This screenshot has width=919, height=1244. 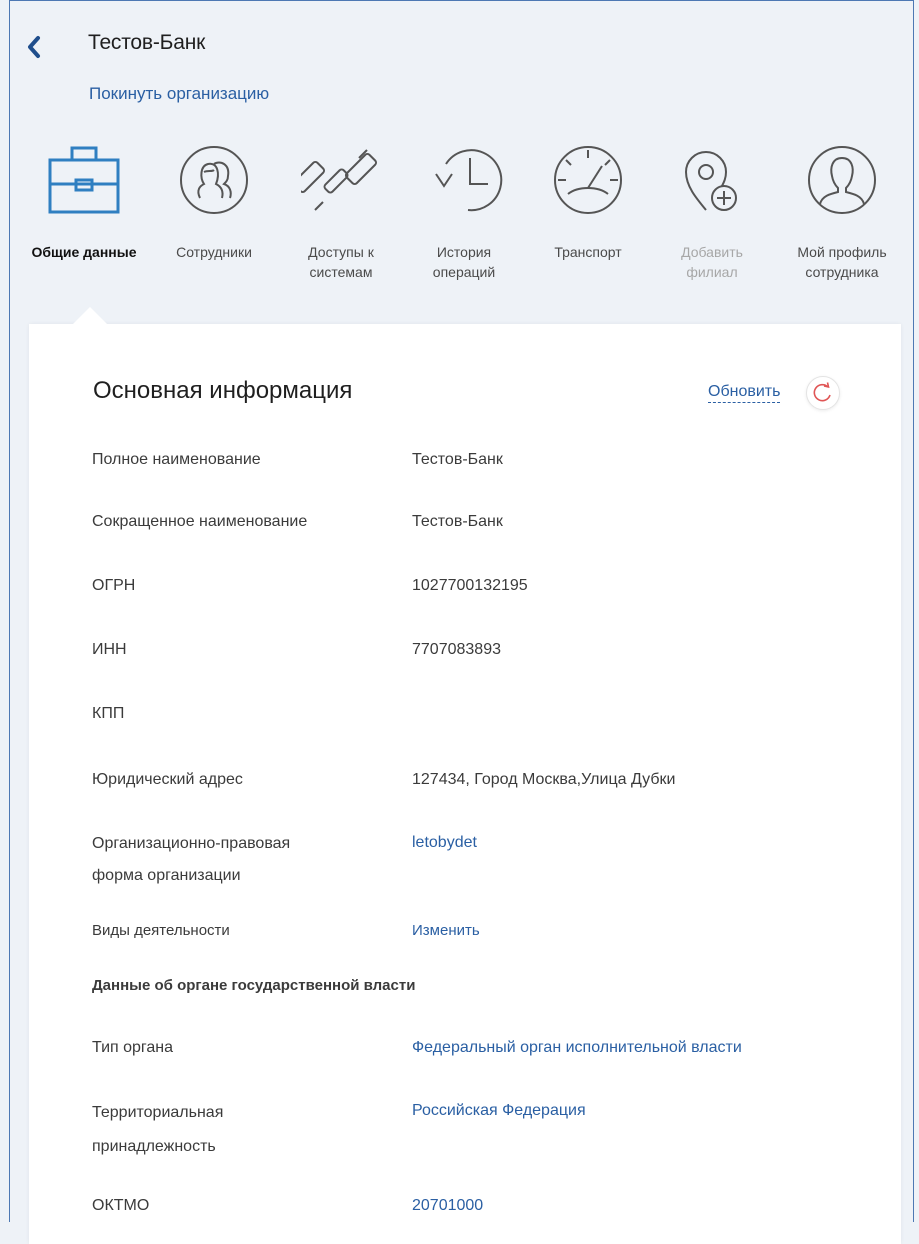 I want to click on change-activity-types-link: Изменить, so click(x=446, y=931).